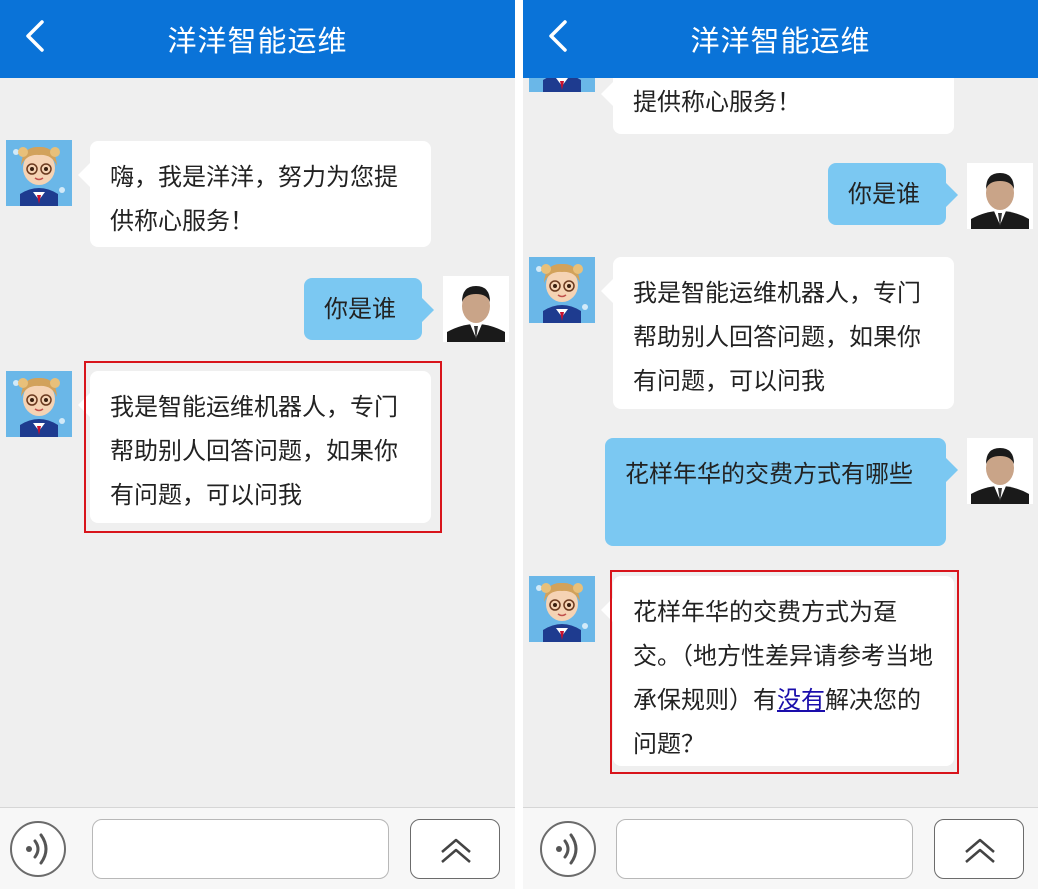 This screenshot has width=1038, height=889. Describe the element at coordinates (801, 700) in the screenshot. I see `no-link: 没有` at that location.